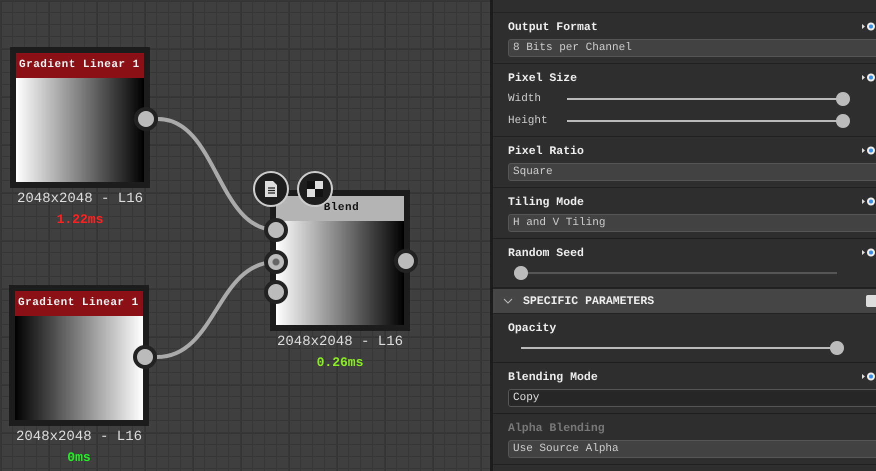 This screenshot has height=471, width=876. What do you see at coordinates (546, 202) in the screenshot?
I see `parameter-label: Tiling Mode` at bounding box center [546, 202].